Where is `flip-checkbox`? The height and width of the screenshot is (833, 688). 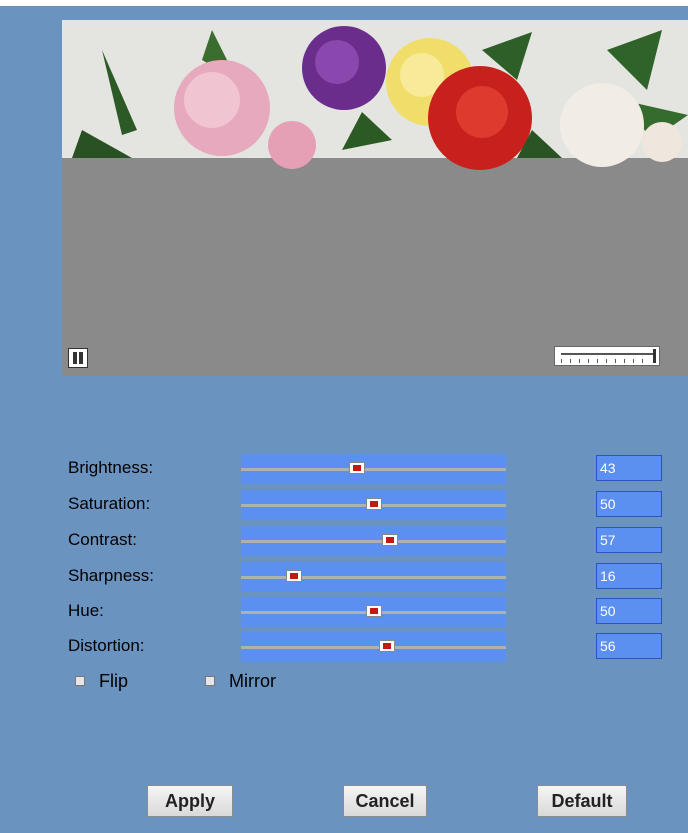 flip-checkbox is located at coordinates (80, 681).